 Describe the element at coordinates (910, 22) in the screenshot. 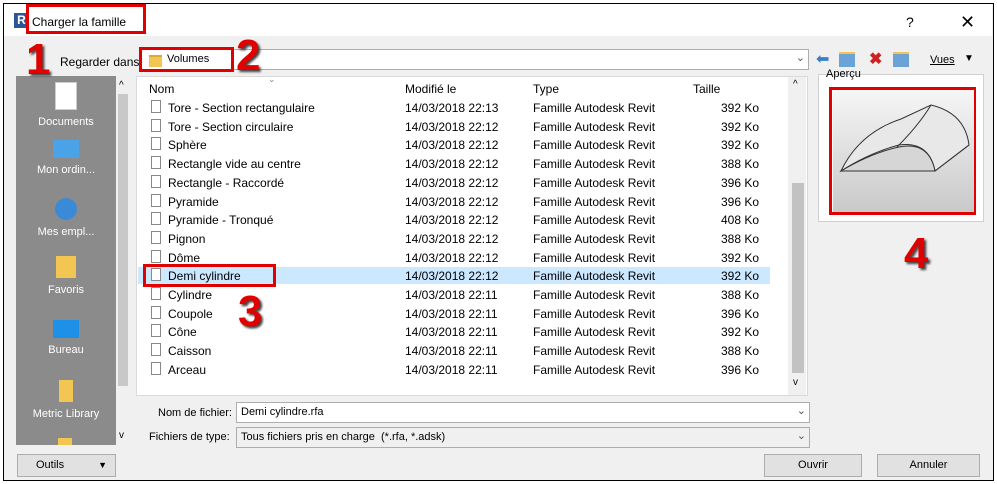

I see `help-button: ?` at that location.